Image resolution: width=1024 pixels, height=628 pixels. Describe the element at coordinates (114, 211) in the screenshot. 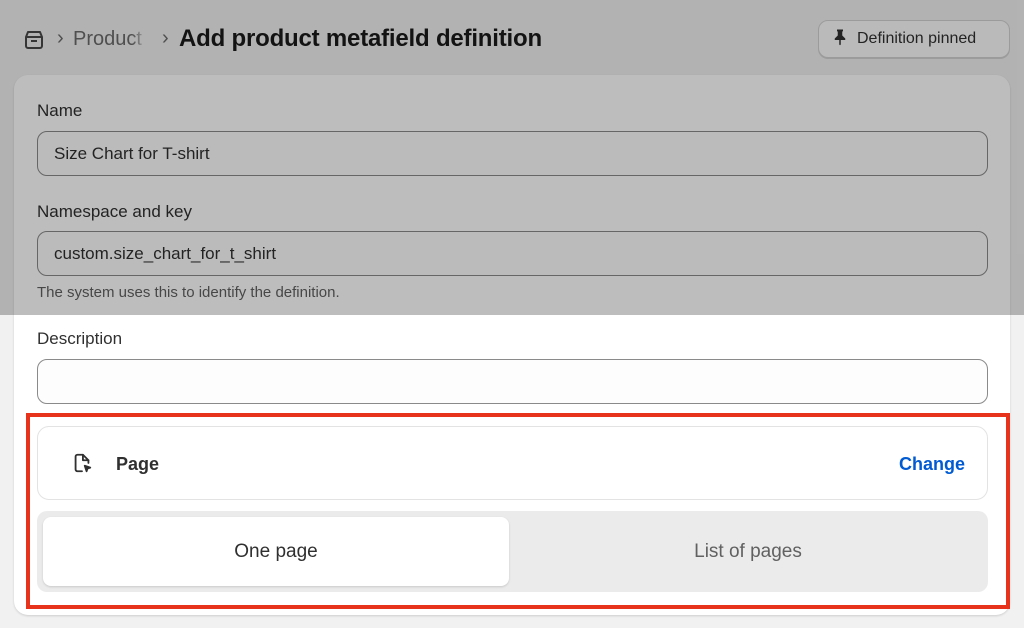

I see `namespace-key-label: Namespace and key` at that location.